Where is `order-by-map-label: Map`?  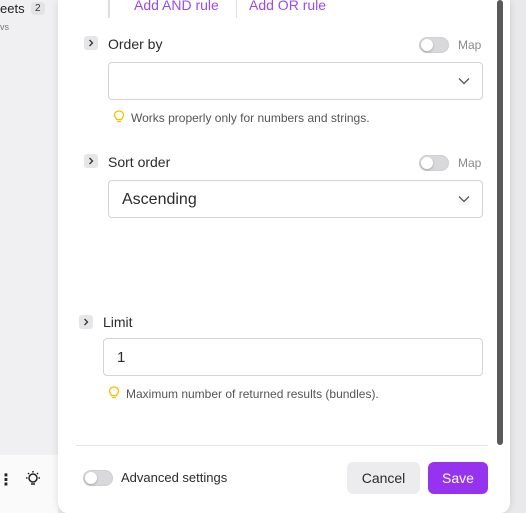 order-by-map-label: Map is located at coordinates (470, 45).